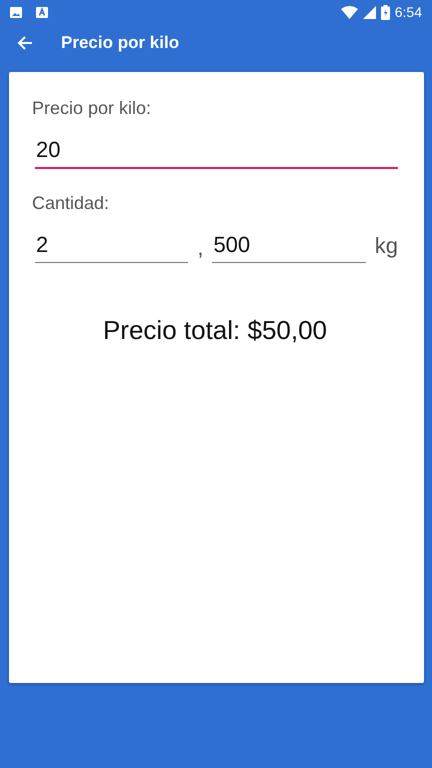  What do you see at coordinates (289, 243) in the screenshot?
I see `decimal-input: 500` at bounding box center [289, 243].